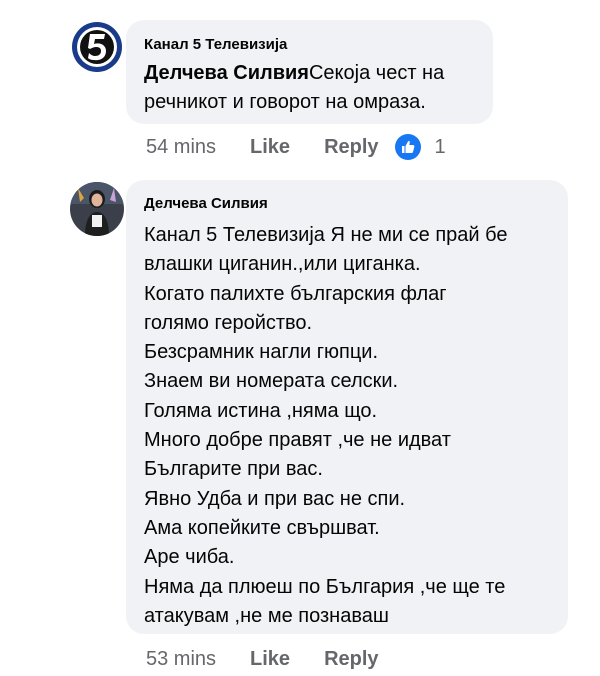  I want to click on comment-actions: 53 mins Like Reply, so click(262, 659).